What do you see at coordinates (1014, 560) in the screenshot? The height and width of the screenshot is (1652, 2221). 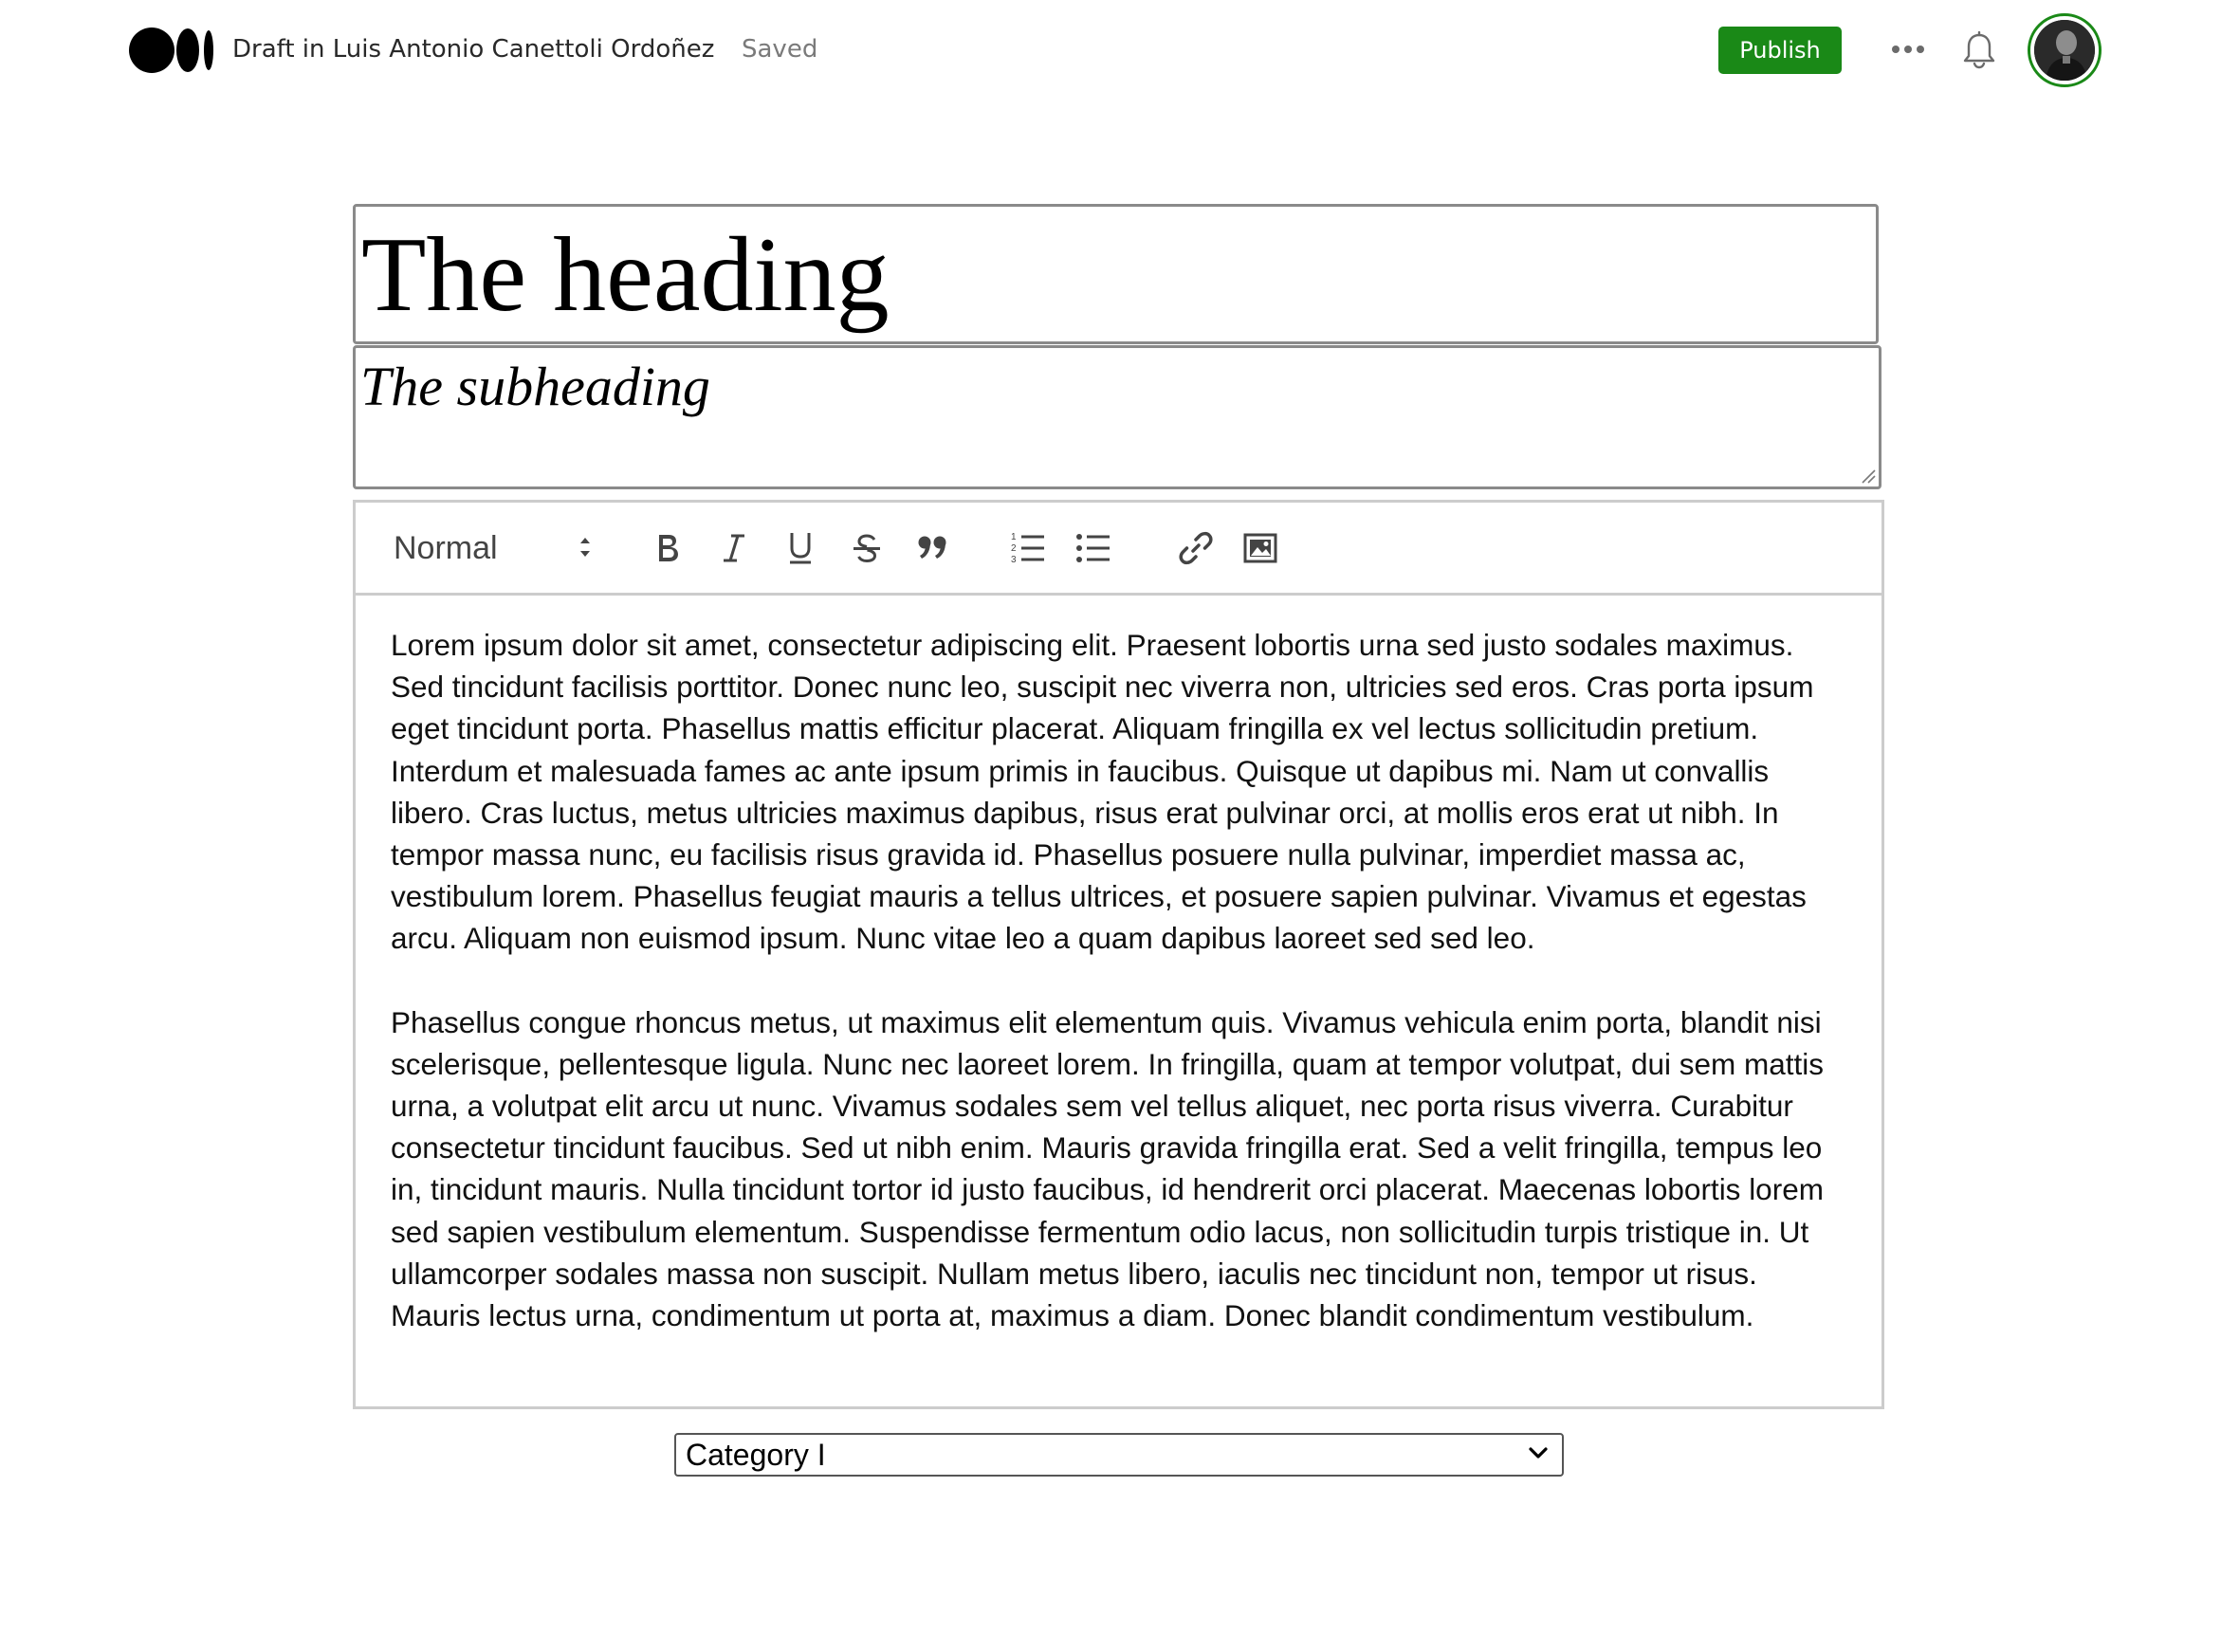 I see `svg-text: 3` at bounding box center [1014, 560].